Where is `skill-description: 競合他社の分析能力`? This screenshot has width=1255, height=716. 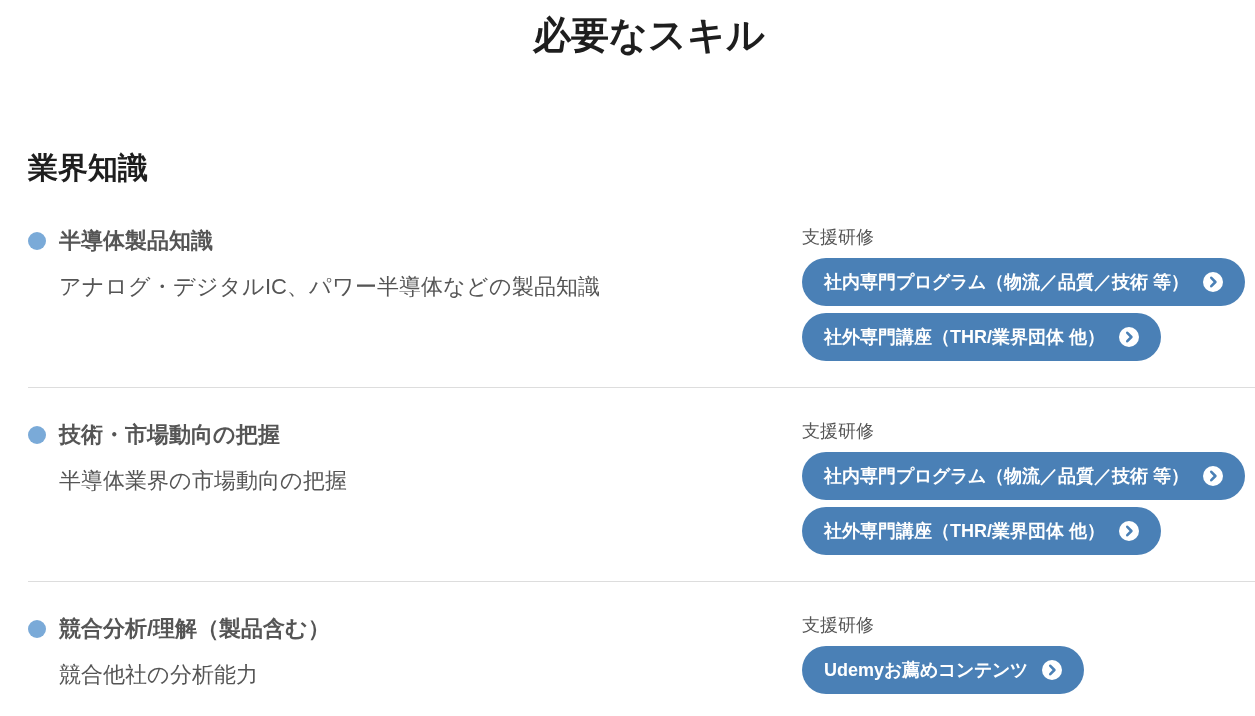 skill-description: 競合他社の分析能力 is located at coordinates (158, 675).